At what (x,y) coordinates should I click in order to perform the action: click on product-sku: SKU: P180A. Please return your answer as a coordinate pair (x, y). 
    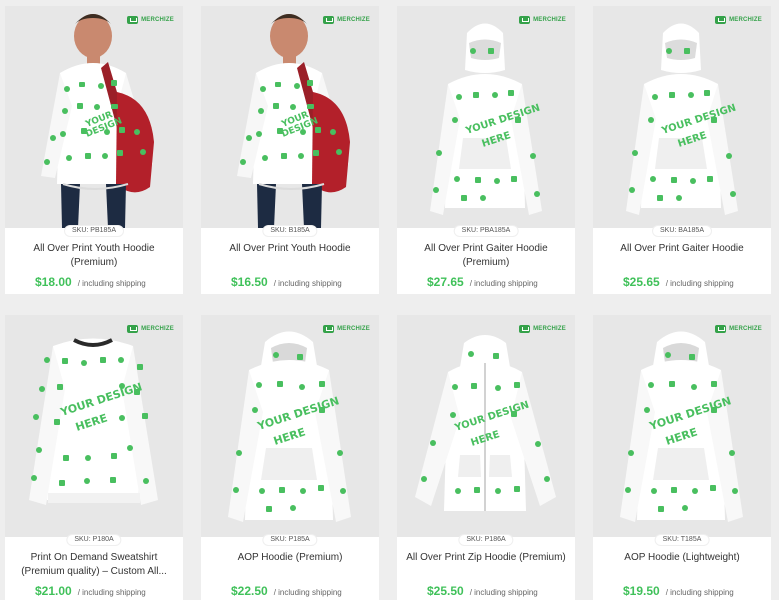
    Looking at the image, I should click on (94, 540).